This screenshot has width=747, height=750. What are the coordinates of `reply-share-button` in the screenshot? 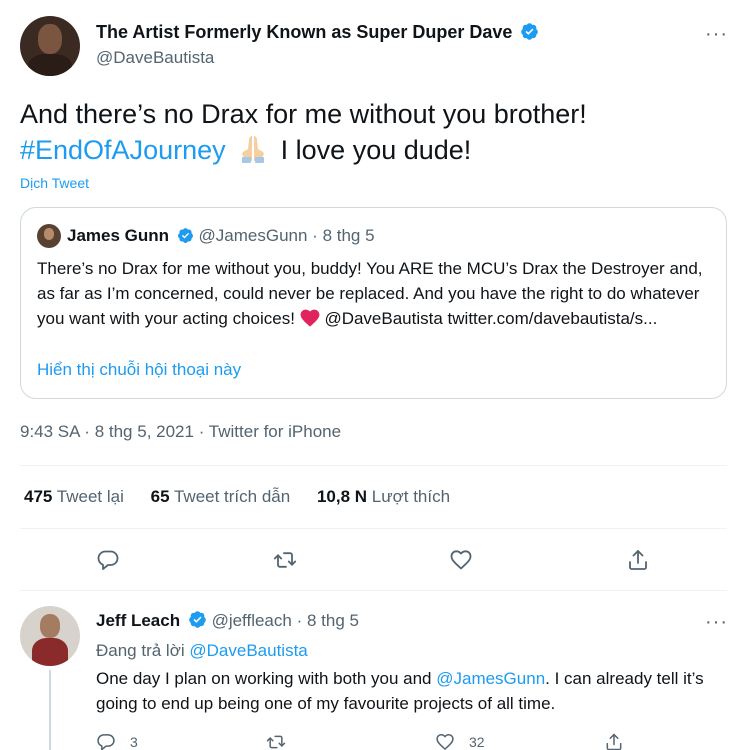 It's located at (621, 741).